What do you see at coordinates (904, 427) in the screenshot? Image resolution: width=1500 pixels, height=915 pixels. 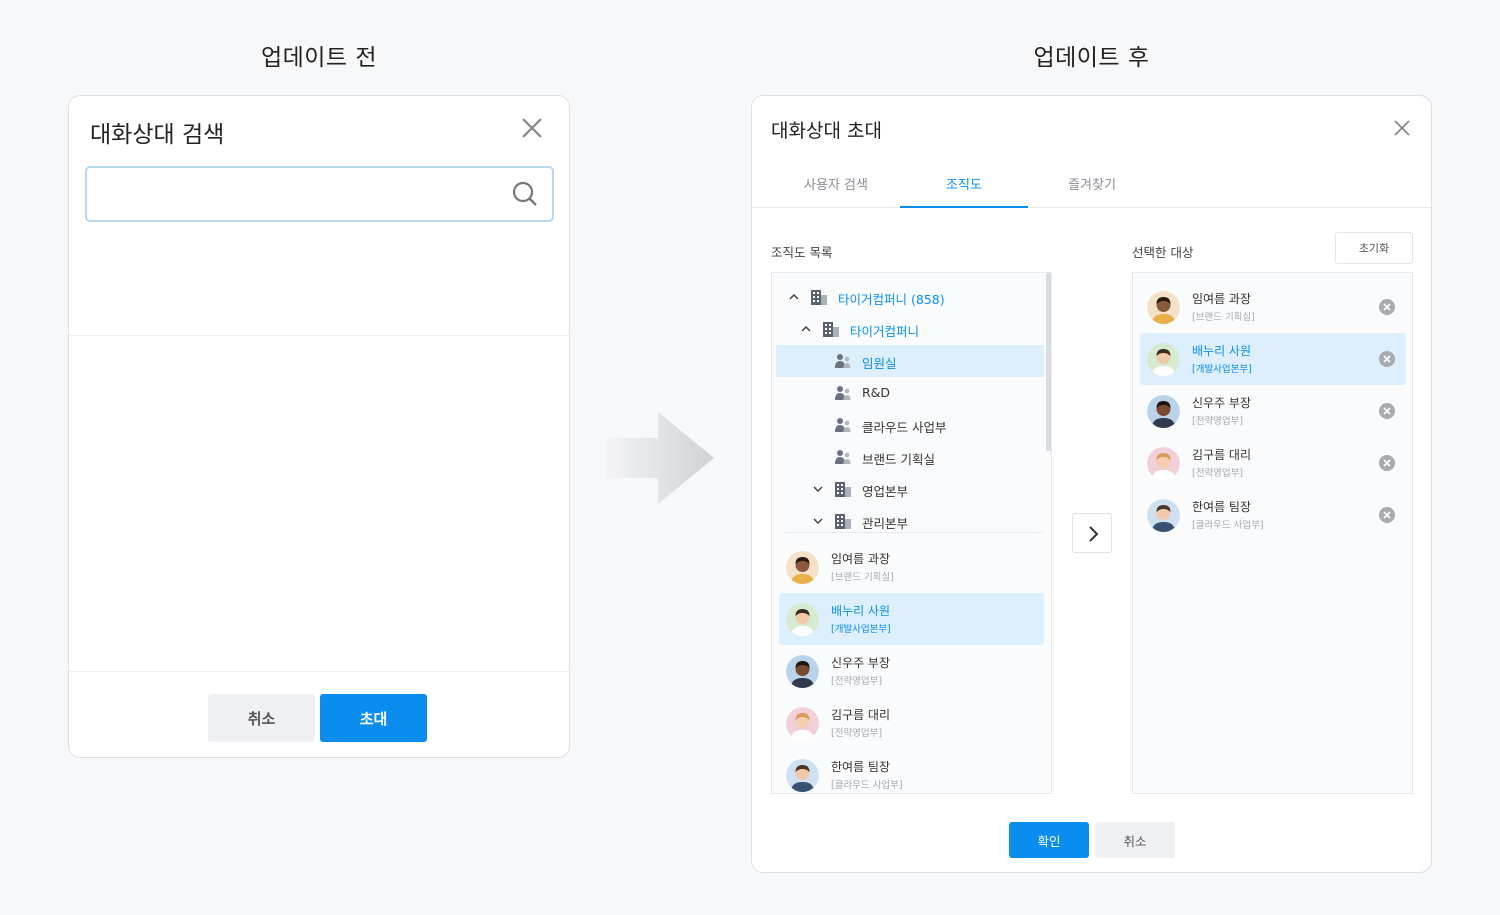 I see `org-tree-label: 클라우드 사업부` at bounding box center [904, 427].